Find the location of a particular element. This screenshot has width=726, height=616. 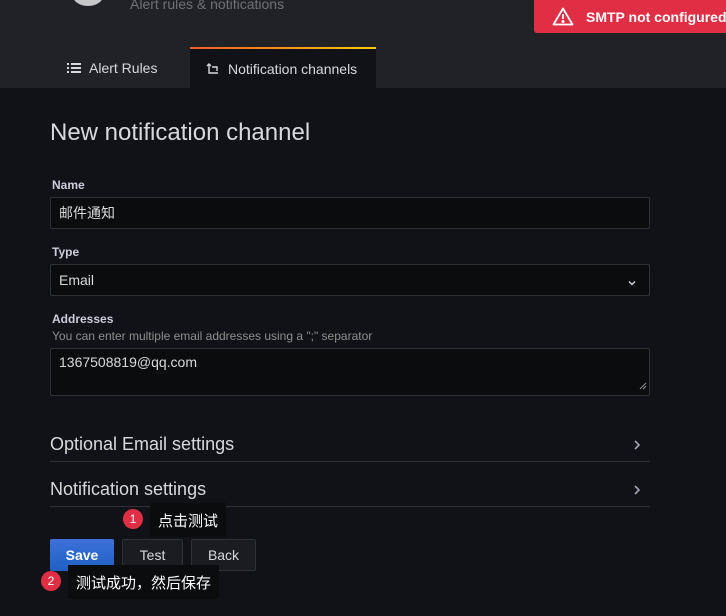

type-select: Email is located at coordinates (350, 280).